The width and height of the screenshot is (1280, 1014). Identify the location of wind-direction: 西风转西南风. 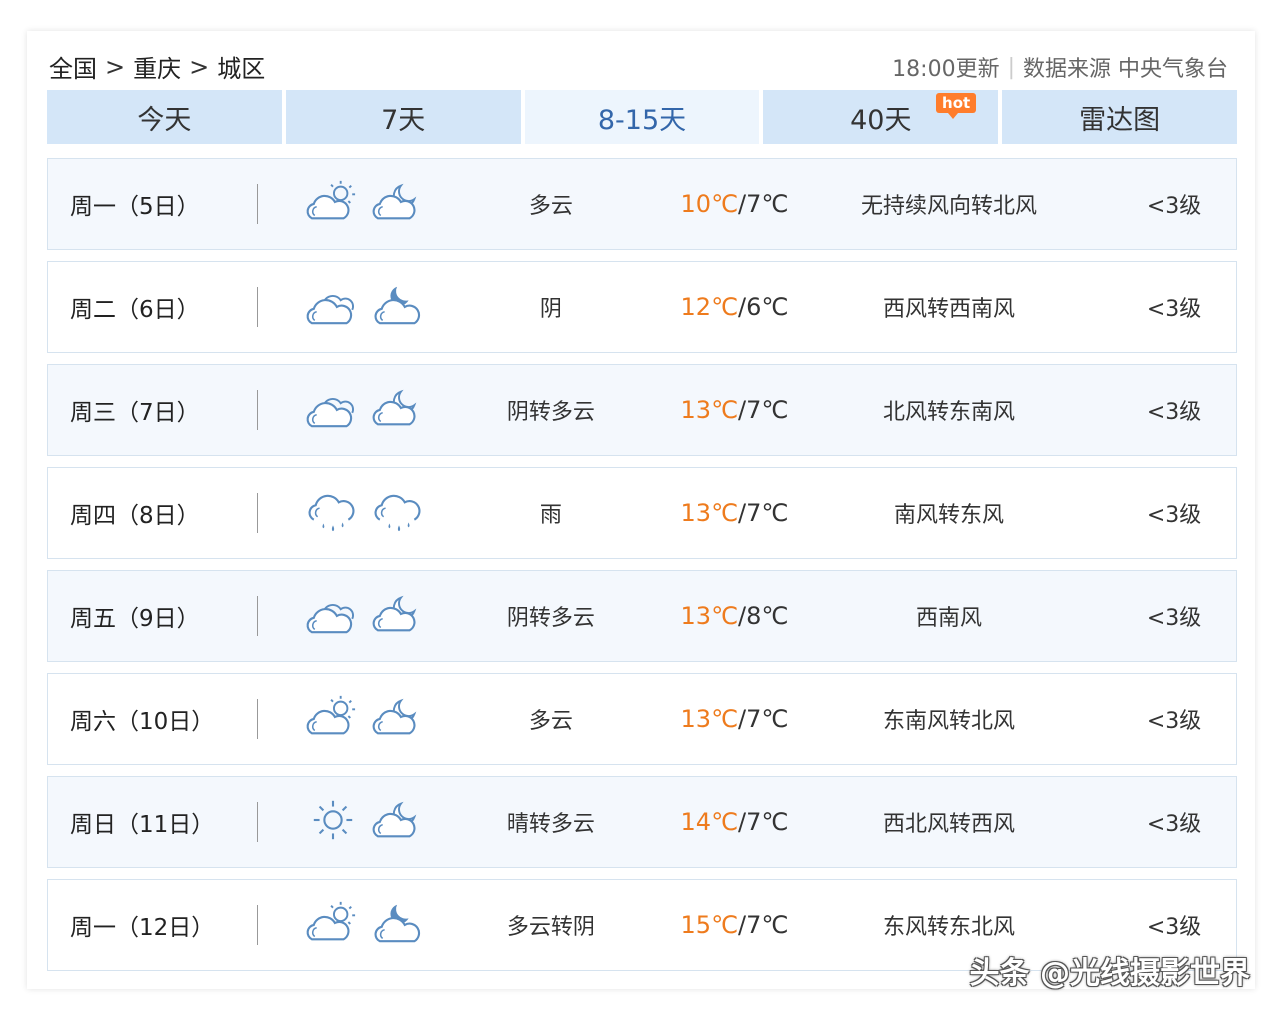
(949, 309).